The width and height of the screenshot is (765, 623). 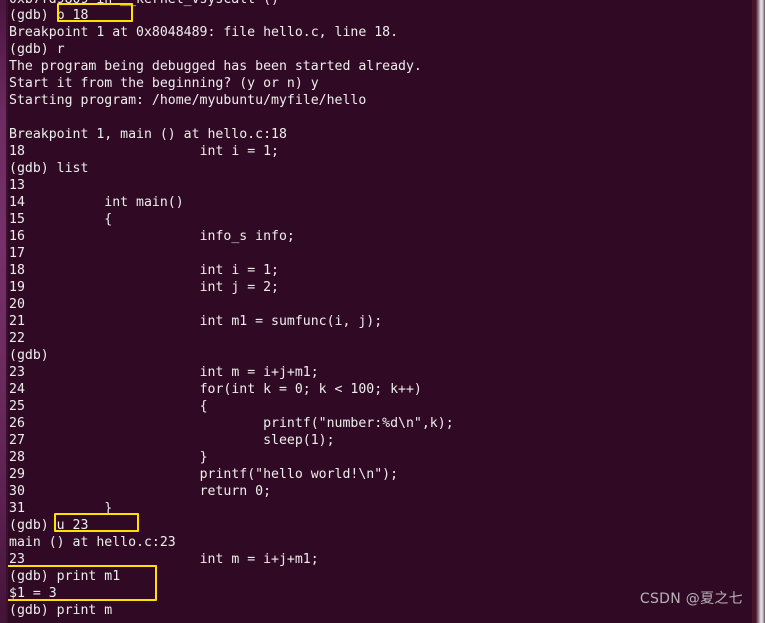 I want to click on terminal-line: 20, so click(x=17, y=304).